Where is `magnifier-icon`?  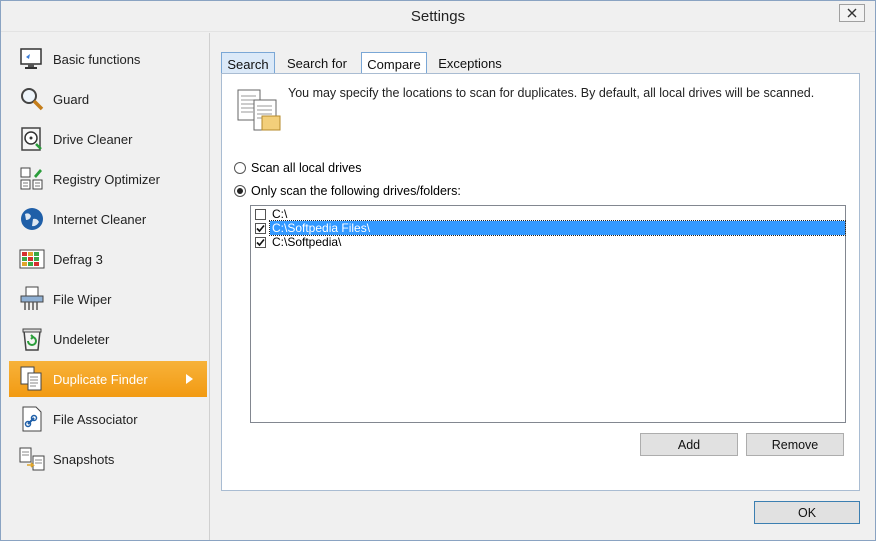 magnifier-icon is located at coordinates (32, 99).